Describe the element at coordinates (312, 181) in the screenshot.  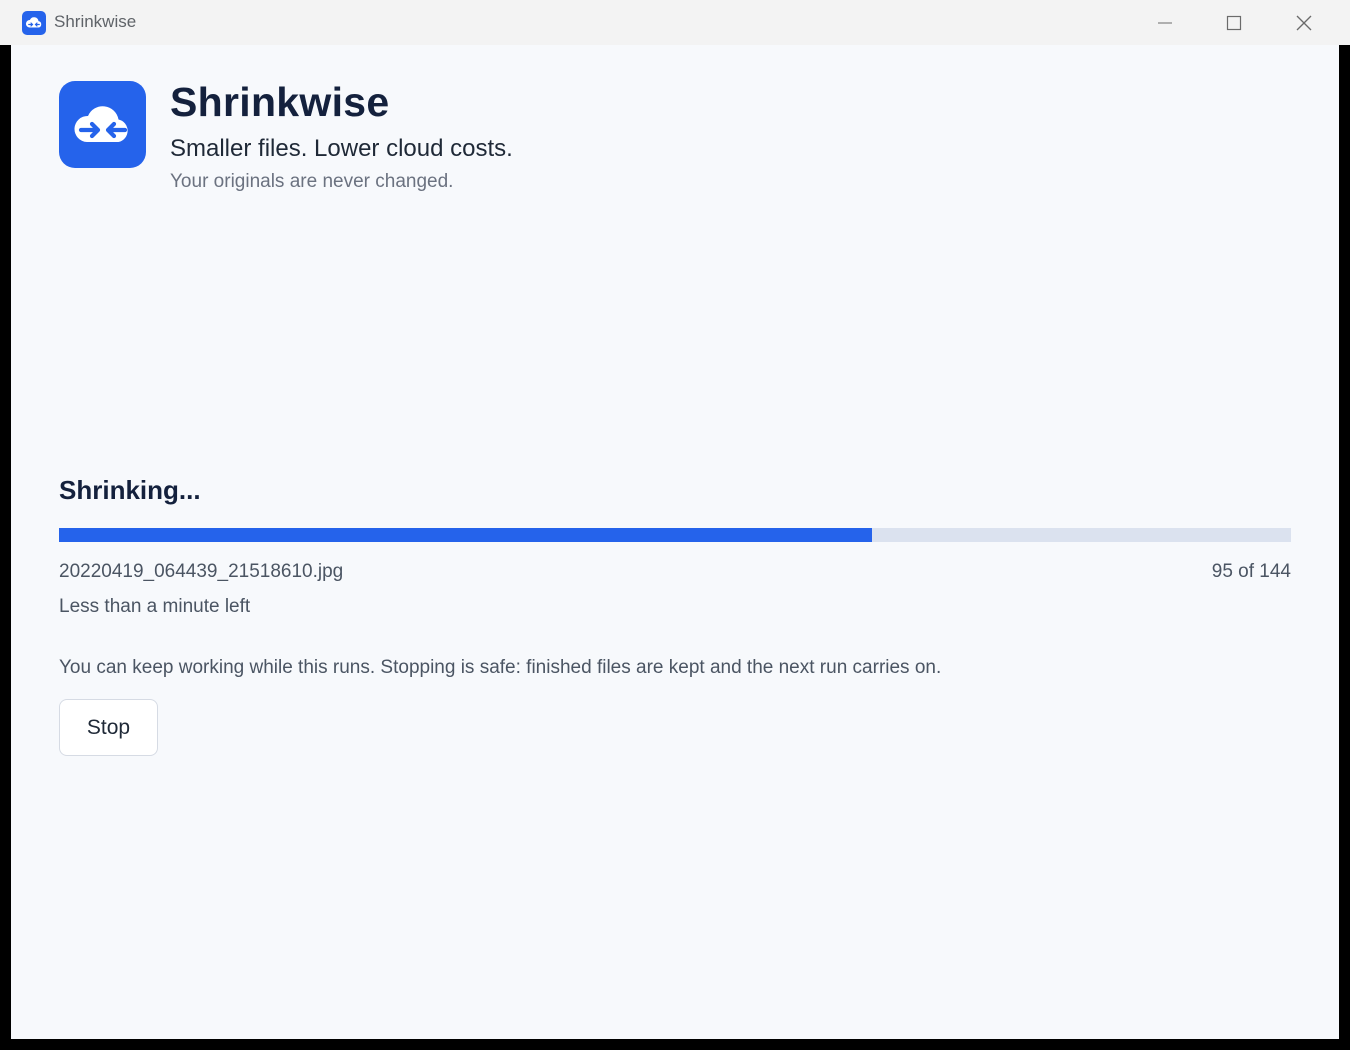
I see `subtagline: Your originals are never changed.` at that location.